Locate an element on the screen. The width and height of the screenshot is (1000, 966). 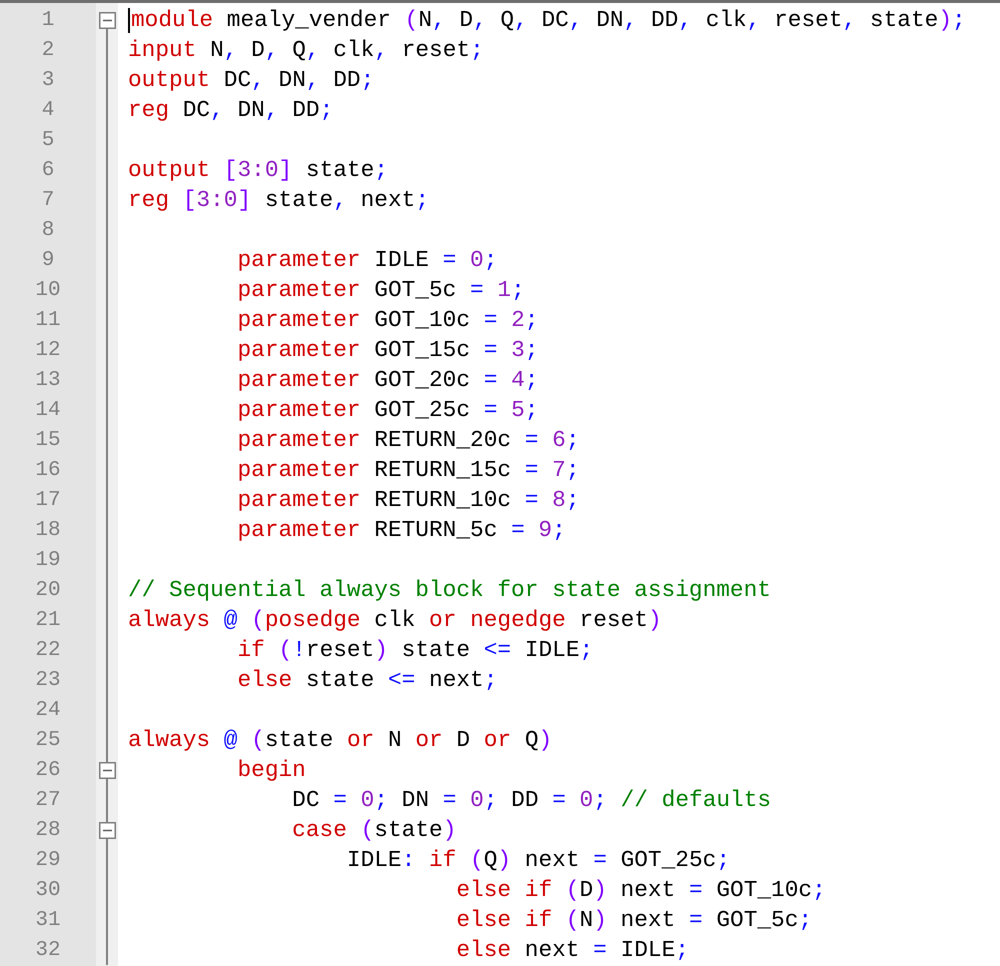
line-number: 13 is located at coordinates (48, 380).